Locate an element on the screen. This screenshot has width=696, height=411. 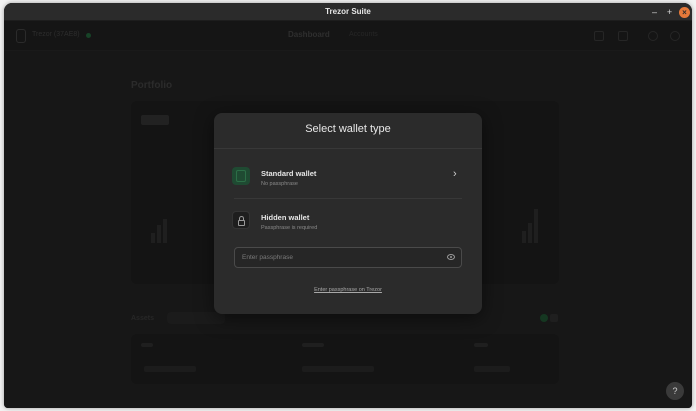
title-bar: Trezor Suite – + × is located at coordinates (348, 12).